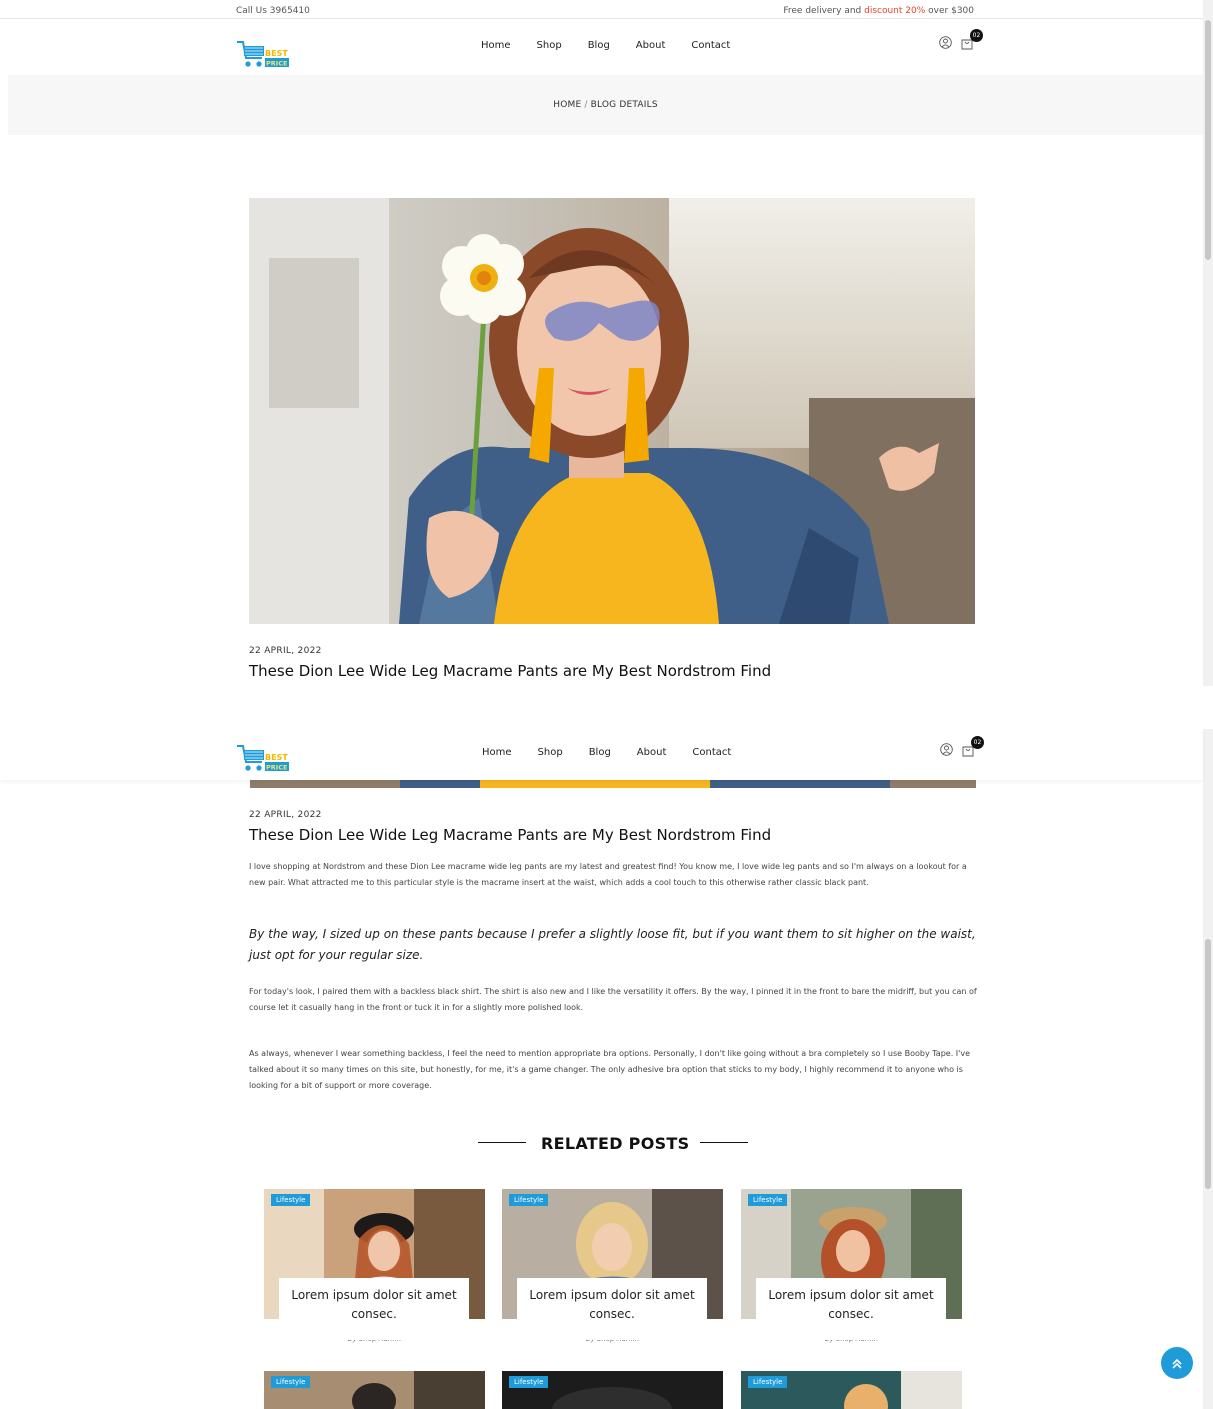 Image resolution: width=1213 pixels, height=1409 pixels. I want to click on related-posts-heading: RELATED POSTS, so click(614, 1143).